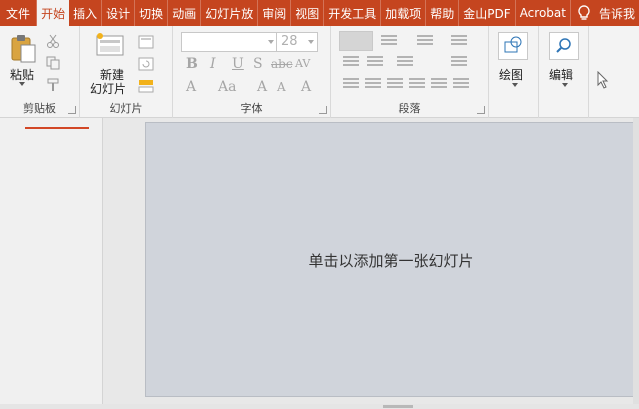 The height and width of the screenshot is (409, 639). I want to click on shrink-font-button: A, so click(281, 87).